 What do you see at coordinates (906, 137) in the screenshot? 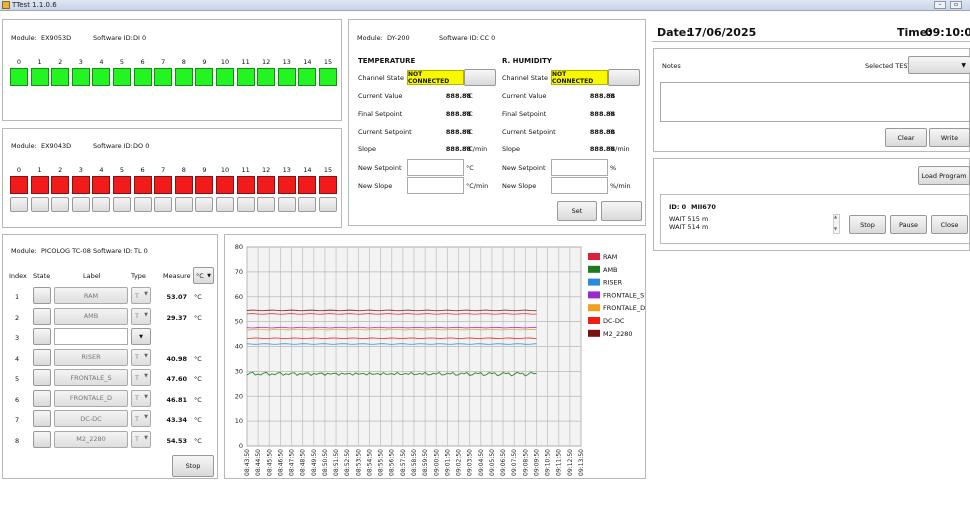
I see `clear-button: Clear` at bounding box center [906, 137].